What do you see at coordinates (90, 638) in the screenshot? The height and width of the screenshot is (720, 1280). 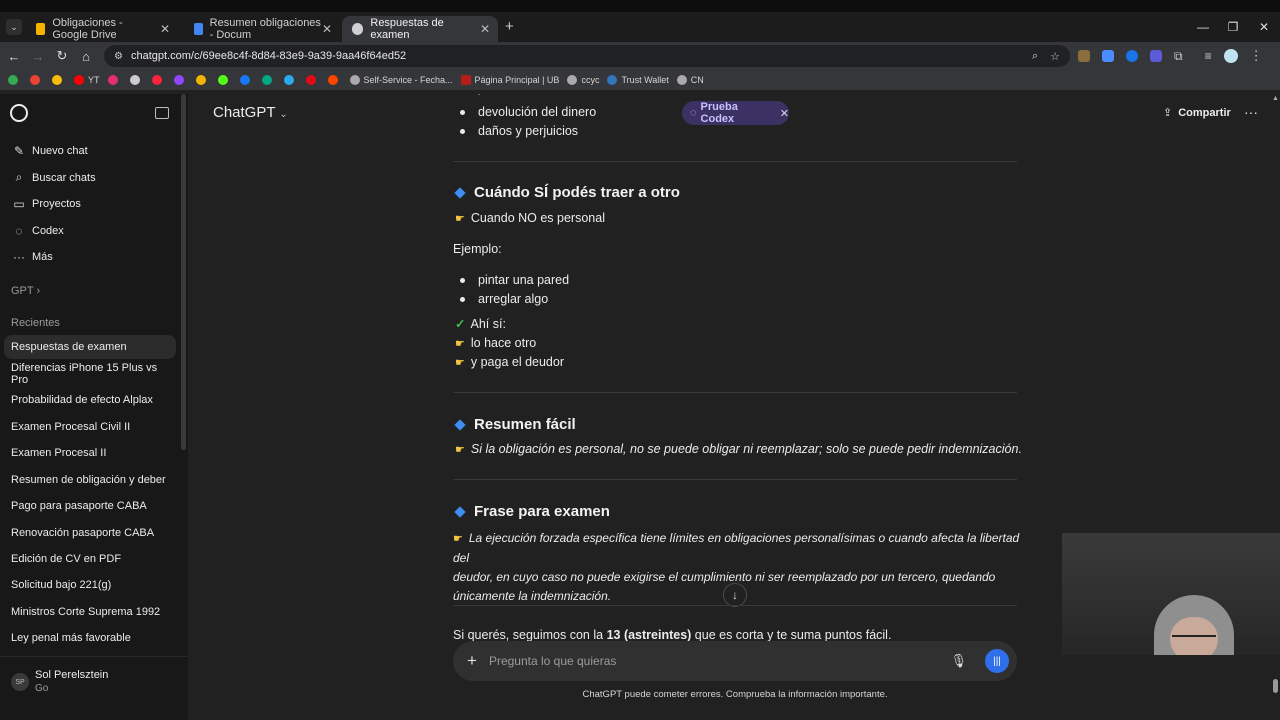 I see `chat-item: Ley penal más favorable` at bounding box center [90, 638].